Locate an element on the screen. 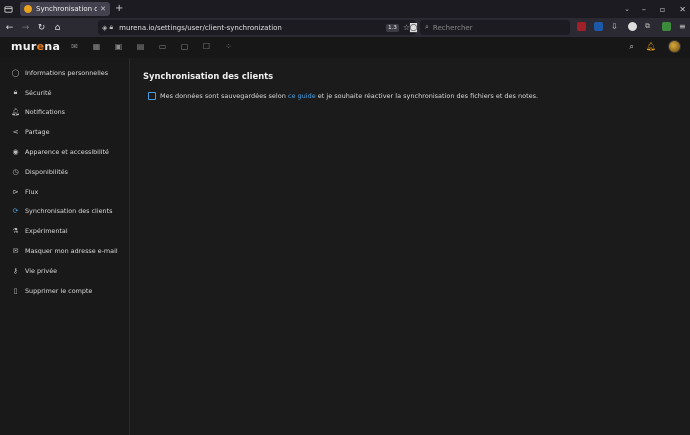 Image resolution: width=690 pixels, height=435 pixels. sync-icon: ⟳ is located at coordinates (15, 211).